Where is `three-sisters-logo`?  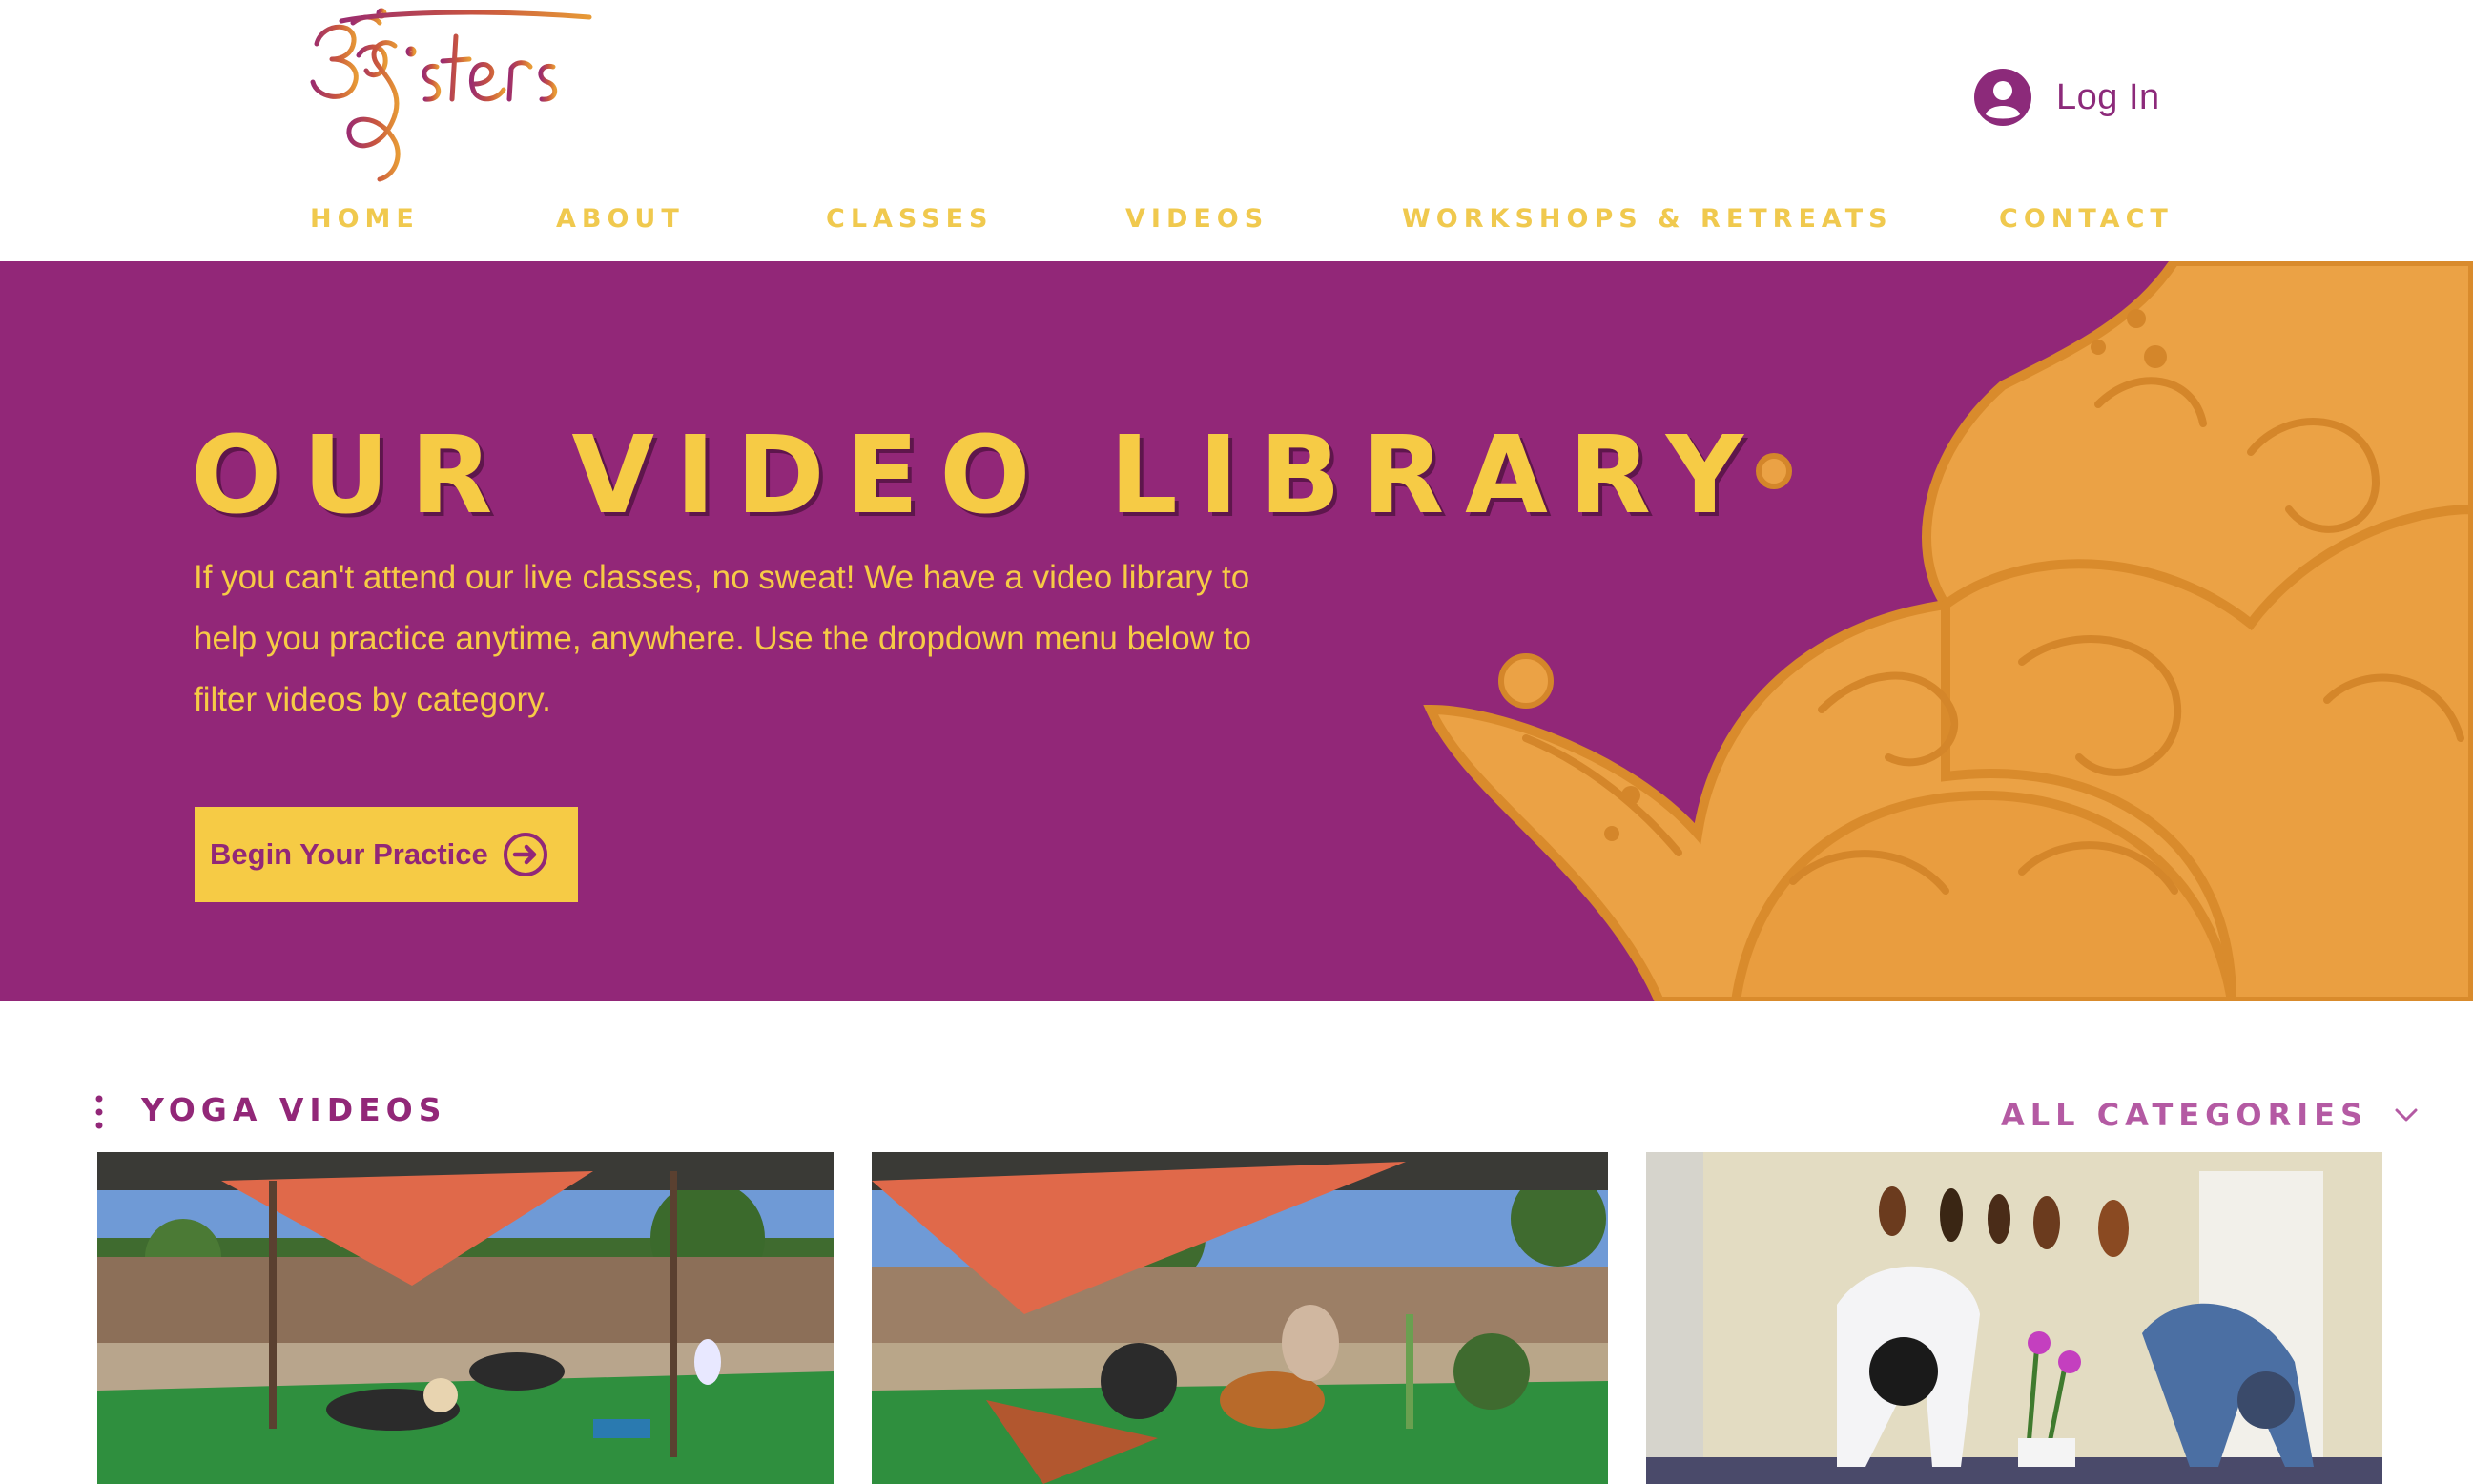 three-sisters-logo is located at coordinates (456, 98).